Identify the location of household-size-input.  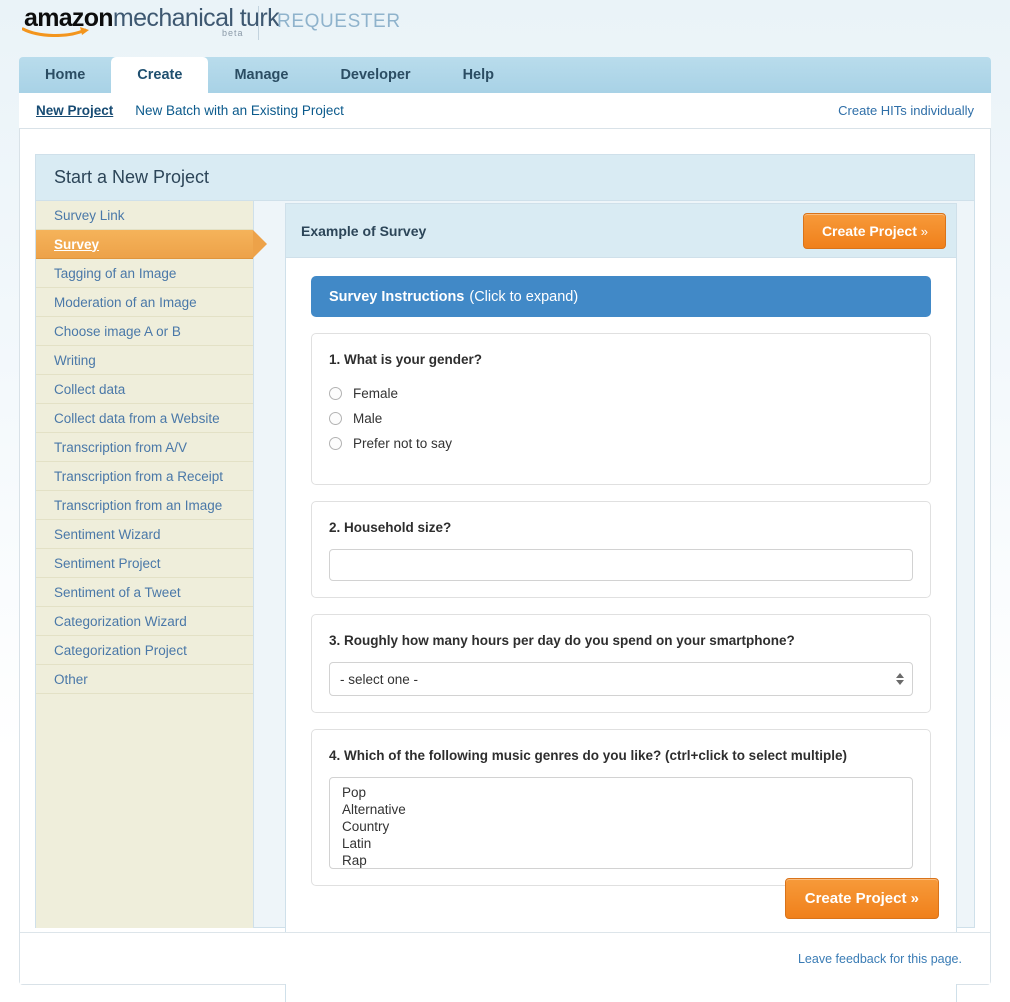
(621, 565).